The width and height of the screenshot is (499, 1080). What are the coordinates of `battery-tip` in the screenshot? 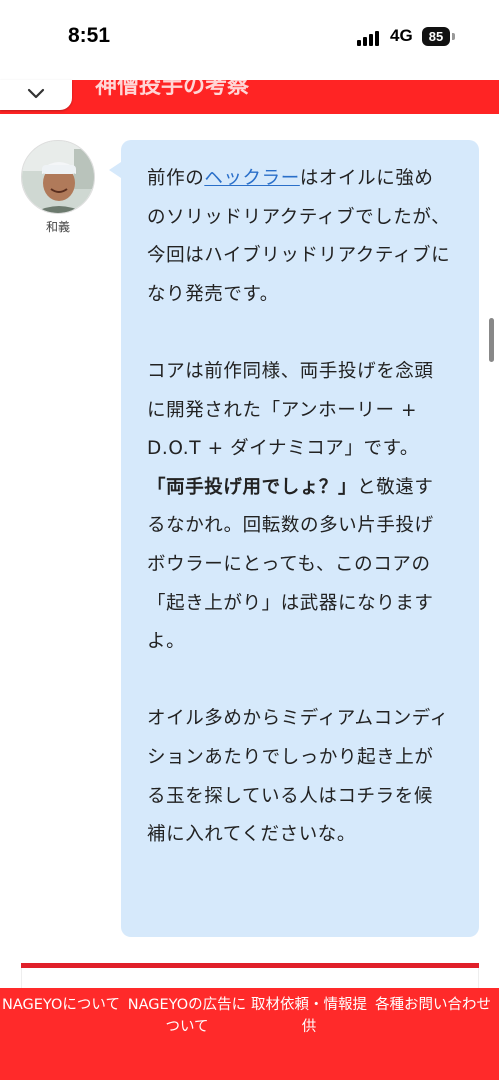 It's located at (453, 36).